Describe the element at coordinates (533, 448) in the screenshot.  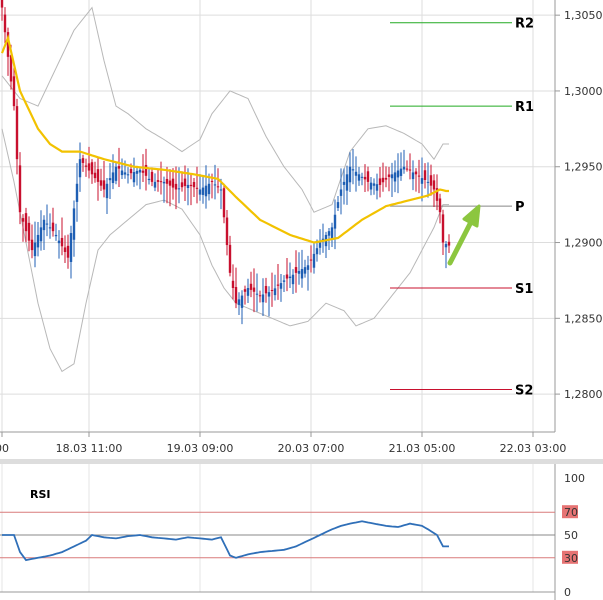
I see `time-tick-label: 22.03 03:00` at that location.